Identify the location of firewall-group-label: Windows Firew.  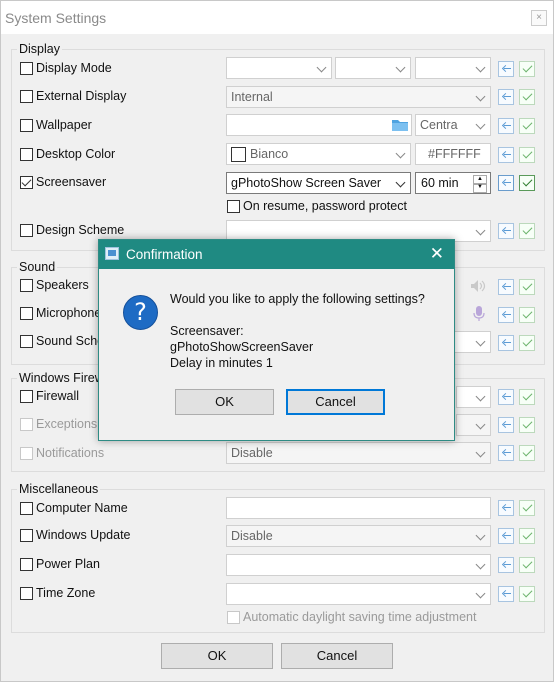
(61, 378).